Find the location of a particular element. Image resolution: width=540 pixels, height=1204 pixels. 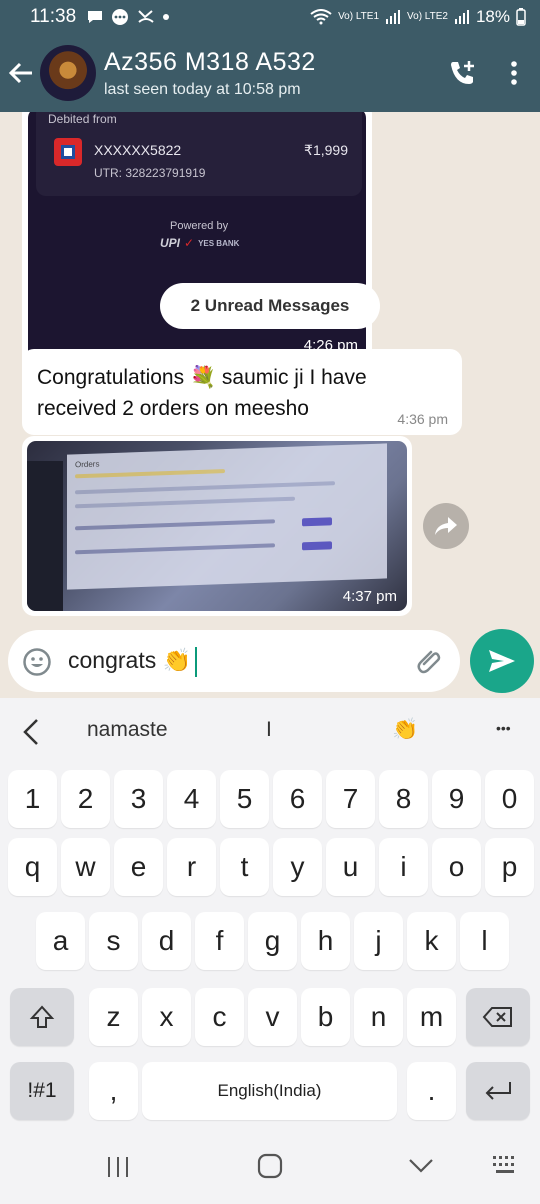

key: o is located at coordinates (456, 867).